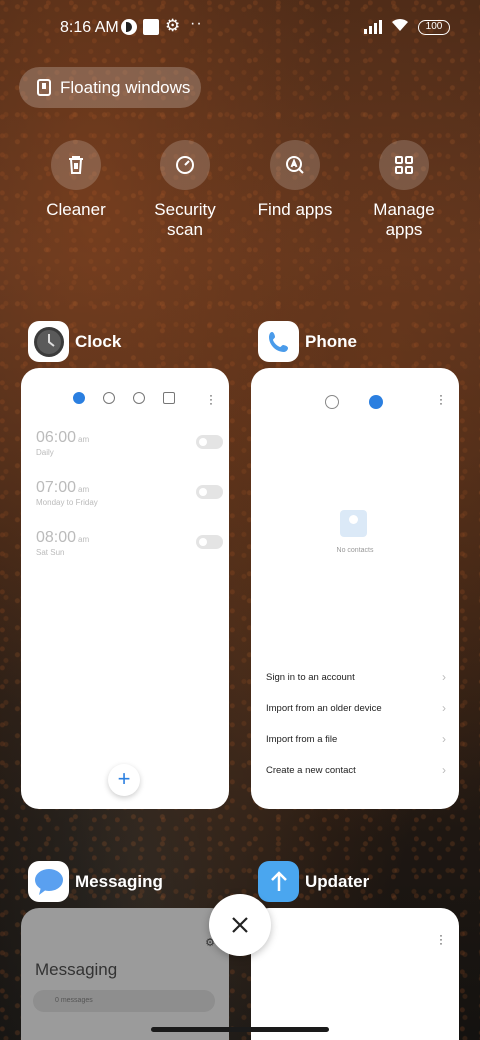  Describe the element at coordinates (63, 537) in the screenshot. I see `alarm-time: 08:00 am` at that location.